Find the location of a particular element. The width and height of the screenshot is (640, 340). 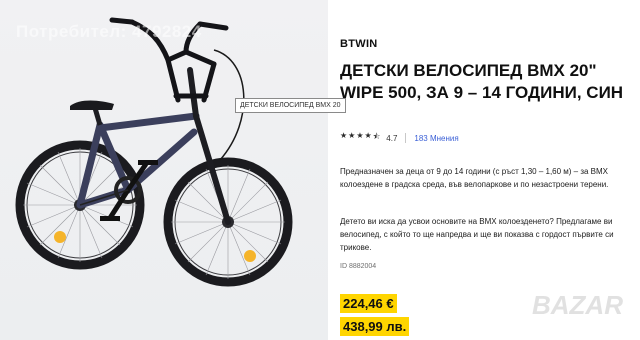

product-id: ID 8882004 is located at coordinates (358, 266).